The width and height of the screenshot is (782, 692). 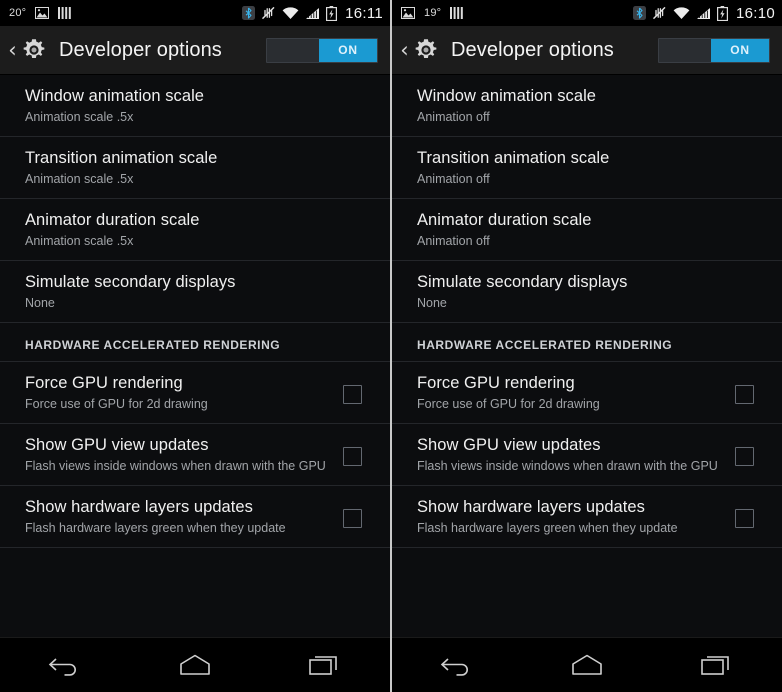 What do you see at coordinates (590, 105) in the screenshot?
I see `list-item-text: Window animation scale Animation off` at bounding box center [590, 105].